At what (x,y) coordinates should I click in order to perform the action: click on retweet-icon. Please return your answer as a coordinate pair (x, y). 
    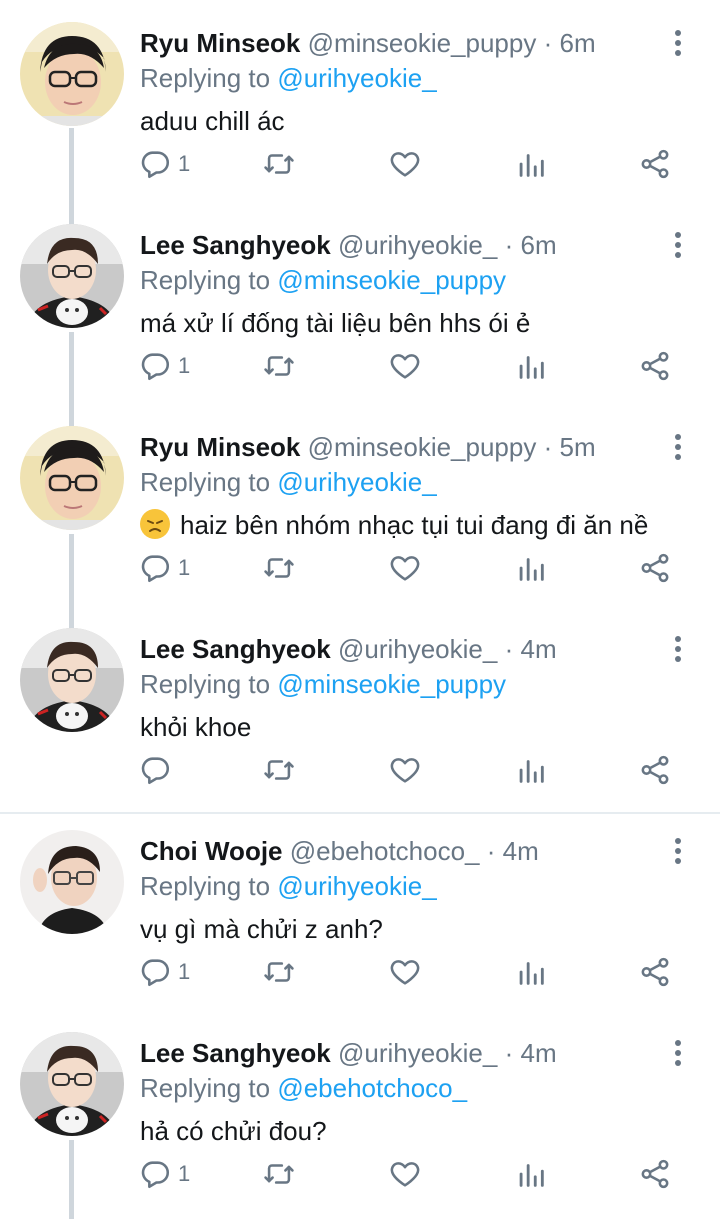
    Looking at the image, I should click on (279, 568).